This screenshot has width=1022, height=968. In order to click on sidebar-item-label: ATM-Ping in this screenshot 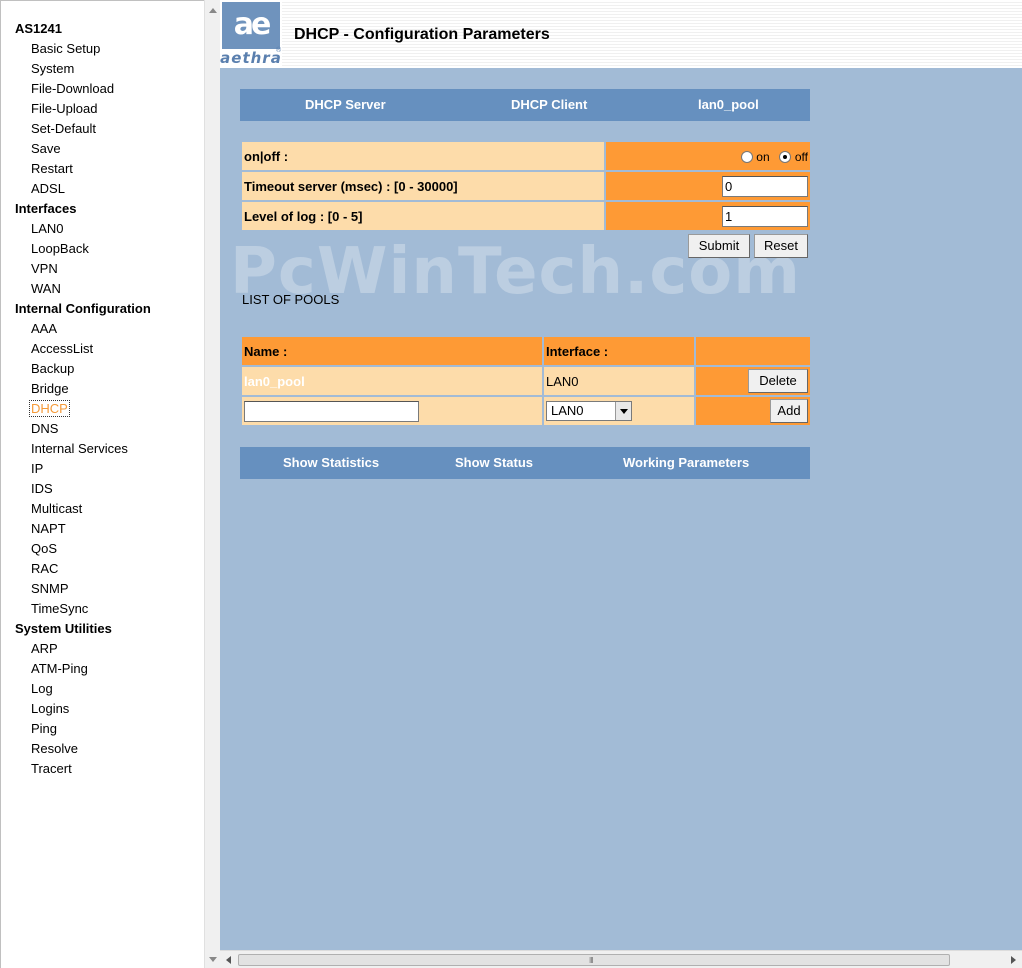, I will do `click(59, 668)`.